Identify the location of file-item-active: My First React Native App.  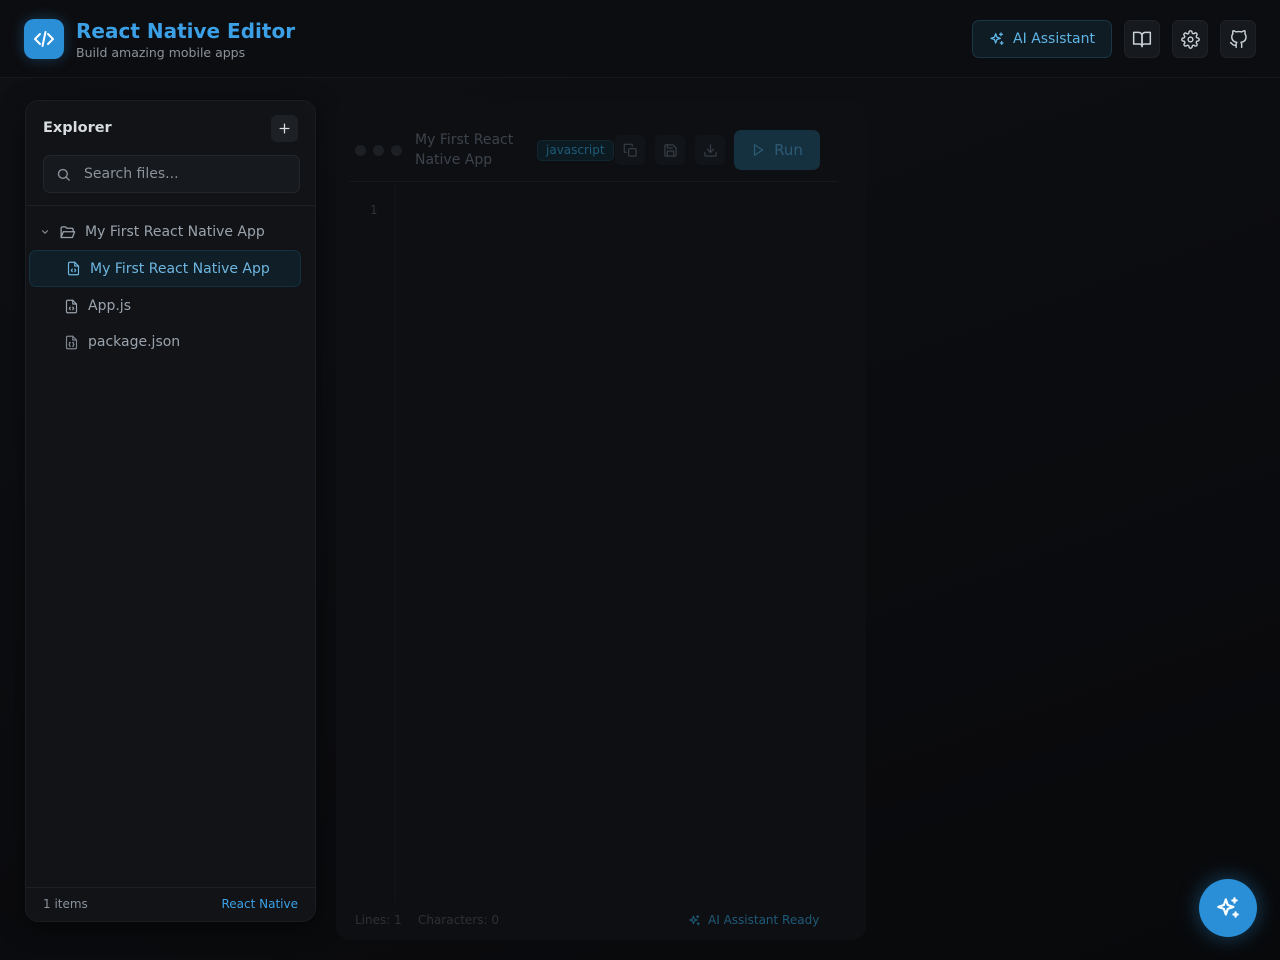
(165, 268).